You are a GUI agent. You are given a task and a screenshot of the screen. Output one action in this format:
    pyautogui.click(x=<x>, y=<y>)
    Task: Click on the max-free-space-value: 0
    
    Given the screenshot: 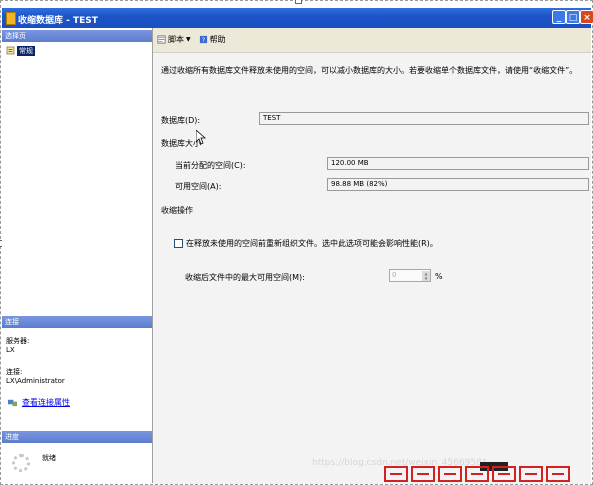 What is the action you would take?
    pyautogui.click(x=394, y=275)
    